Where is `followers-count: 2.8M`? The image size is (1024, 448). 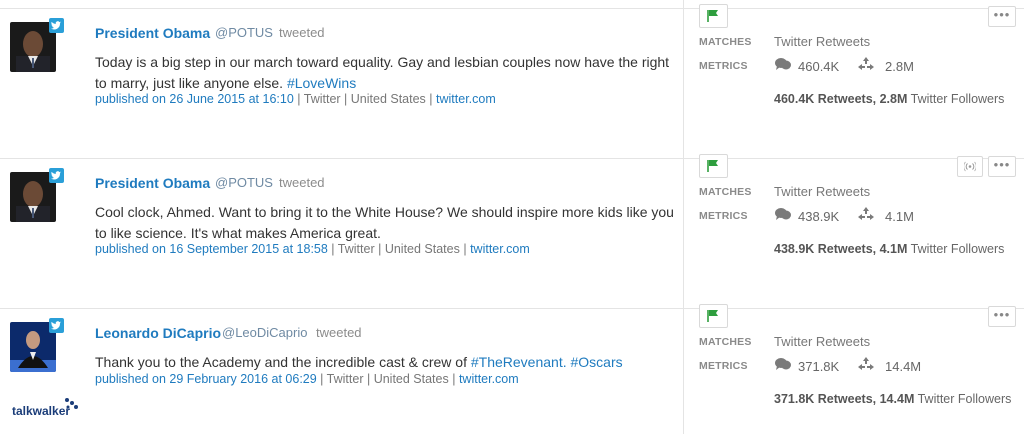 followers-count: 2.8M is located at coordinates (899, 66).